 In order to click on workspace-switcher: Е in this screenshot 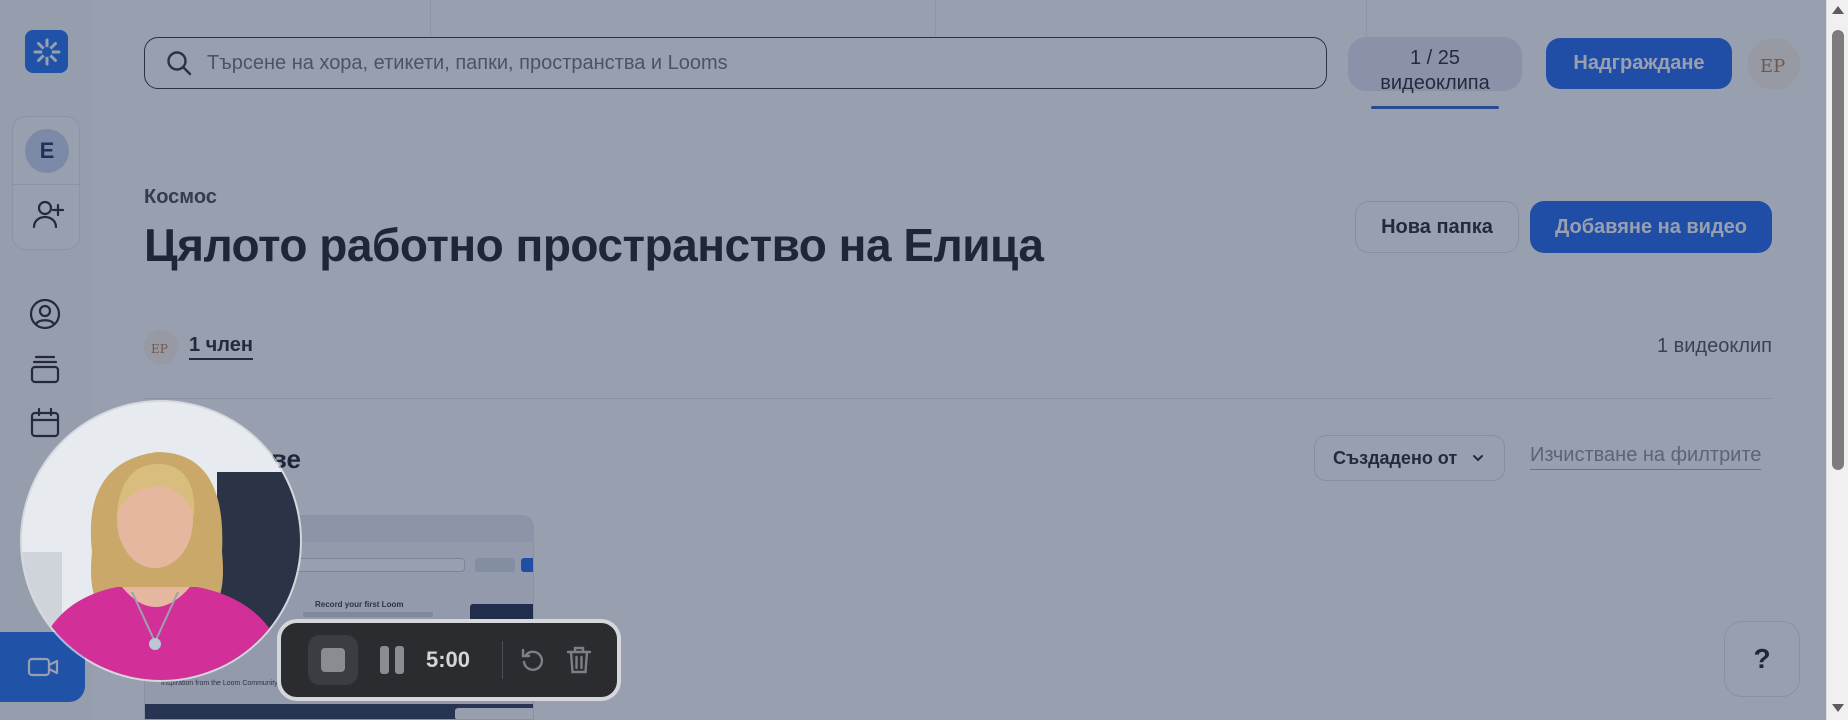, I will do `click(46, 183)`.